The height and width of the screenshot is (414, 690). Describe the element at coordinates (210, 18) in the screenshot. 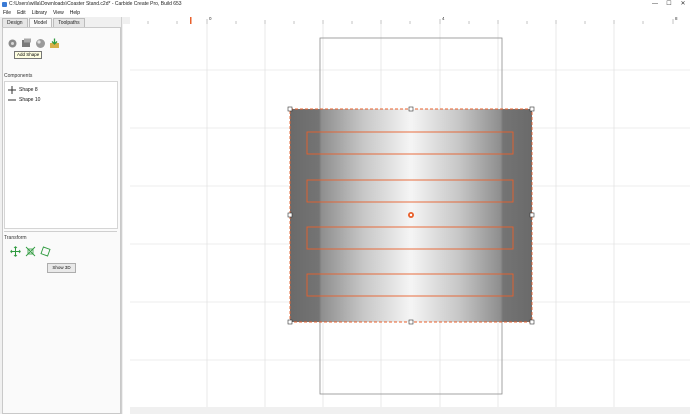

I see `ruler-label-0: 0` at that location.